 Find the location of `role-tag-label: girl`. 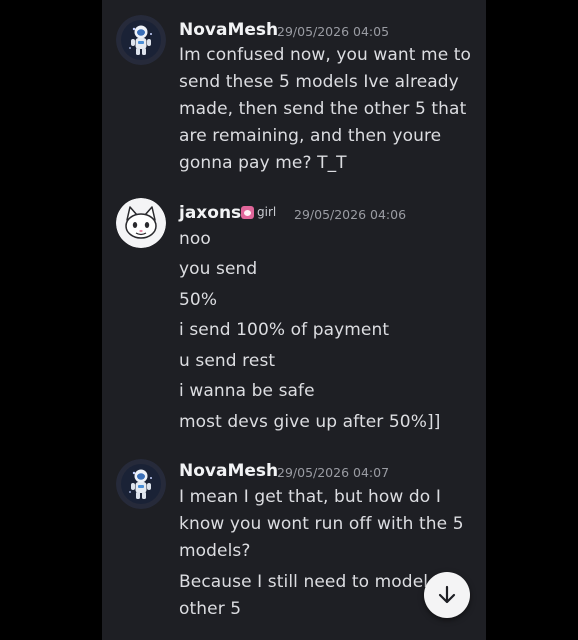

role-tag-label: girl is located at coordinates (267, 212).